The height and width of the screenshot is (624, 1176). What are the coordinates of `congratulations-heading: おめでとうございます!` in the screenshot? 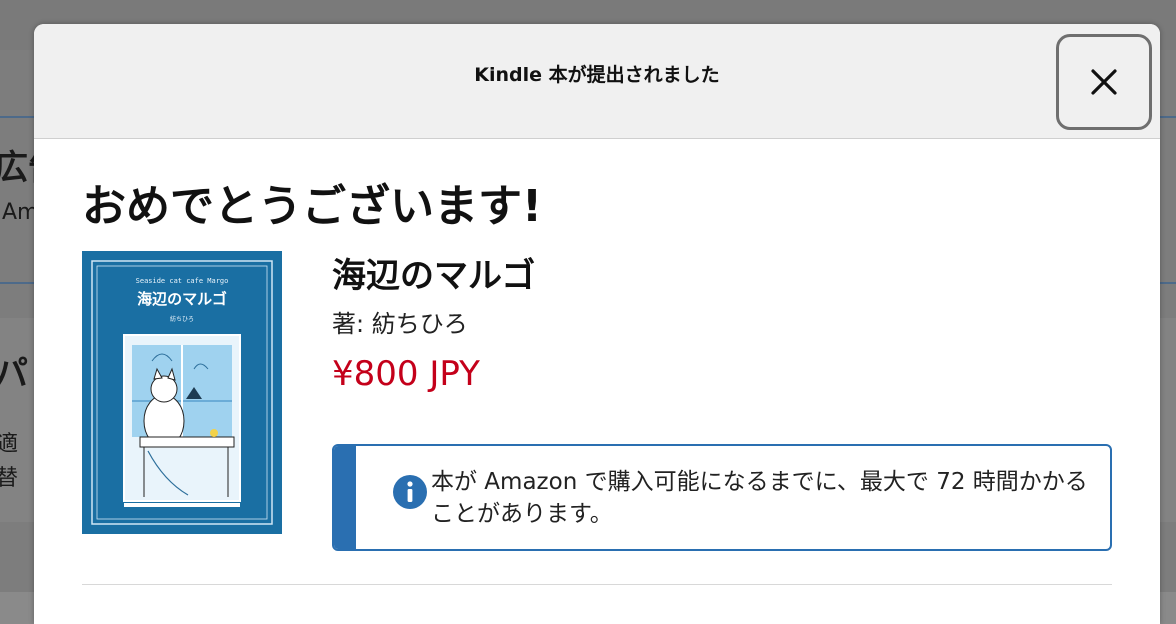 It's located at (312, 206).